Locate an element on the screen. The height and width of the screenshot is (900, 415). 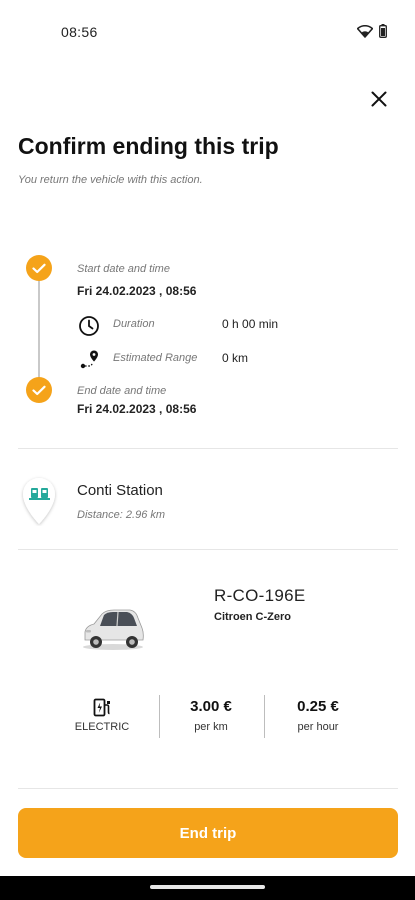
status-time: 08:56 is located at coordinates (79, 32).